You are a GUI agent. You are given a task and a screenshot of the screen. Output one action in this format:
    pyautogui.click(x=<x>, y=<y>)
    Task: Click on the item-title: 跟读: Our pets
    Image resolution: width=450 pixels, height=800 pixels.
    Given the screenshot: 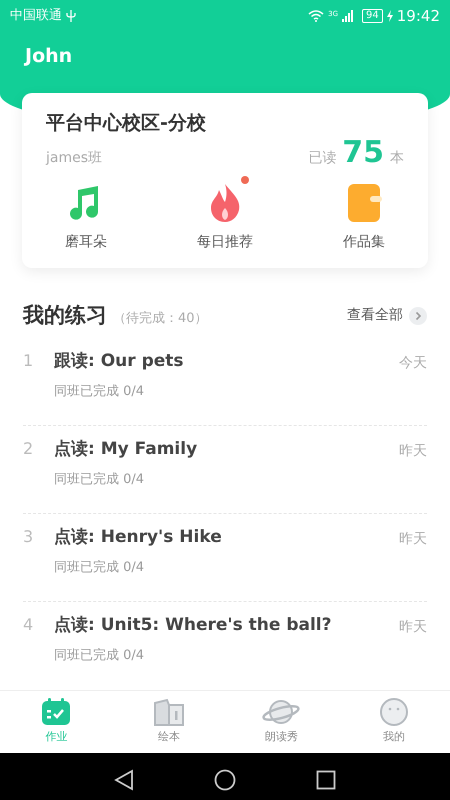 What is the action you would take?
    pyautogui.click(x=119, y=361)
    